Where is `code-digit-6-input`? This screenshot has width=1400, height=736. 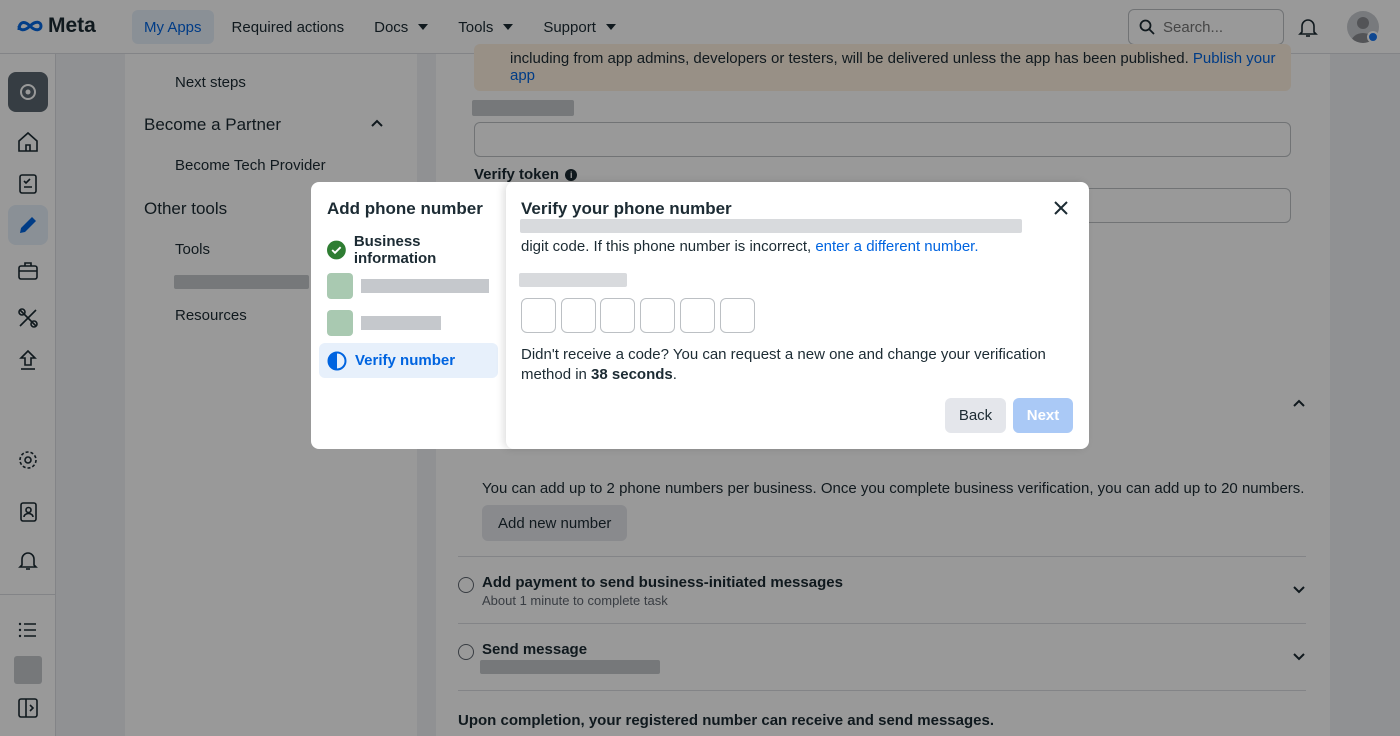
code-digit-6-input is located at coordinates (737, 315).